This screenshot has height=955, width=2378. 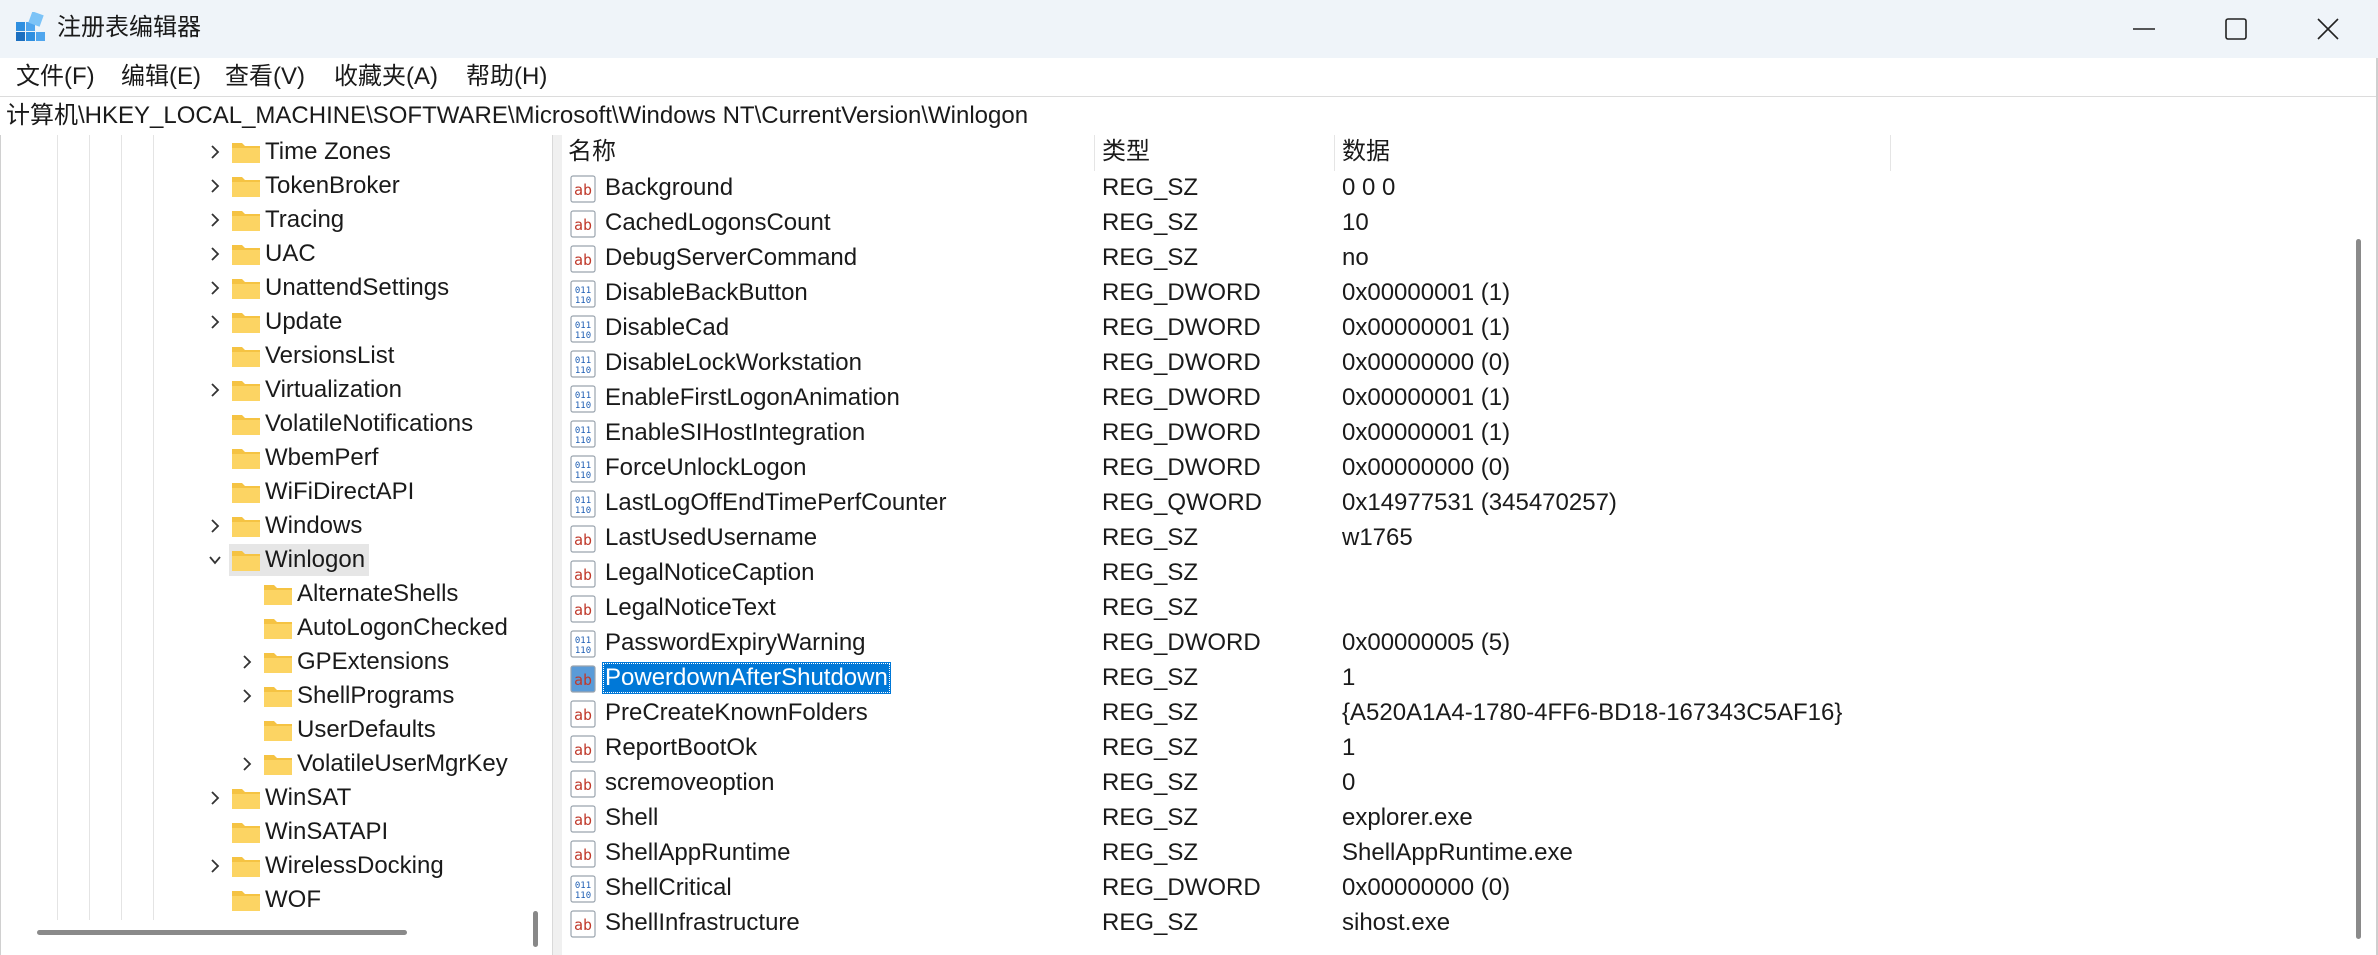 What do you see at coordinates (1126, 152) in the screenshot?
I see `column-header-type: 类型` at bounding box center [1126, 152].